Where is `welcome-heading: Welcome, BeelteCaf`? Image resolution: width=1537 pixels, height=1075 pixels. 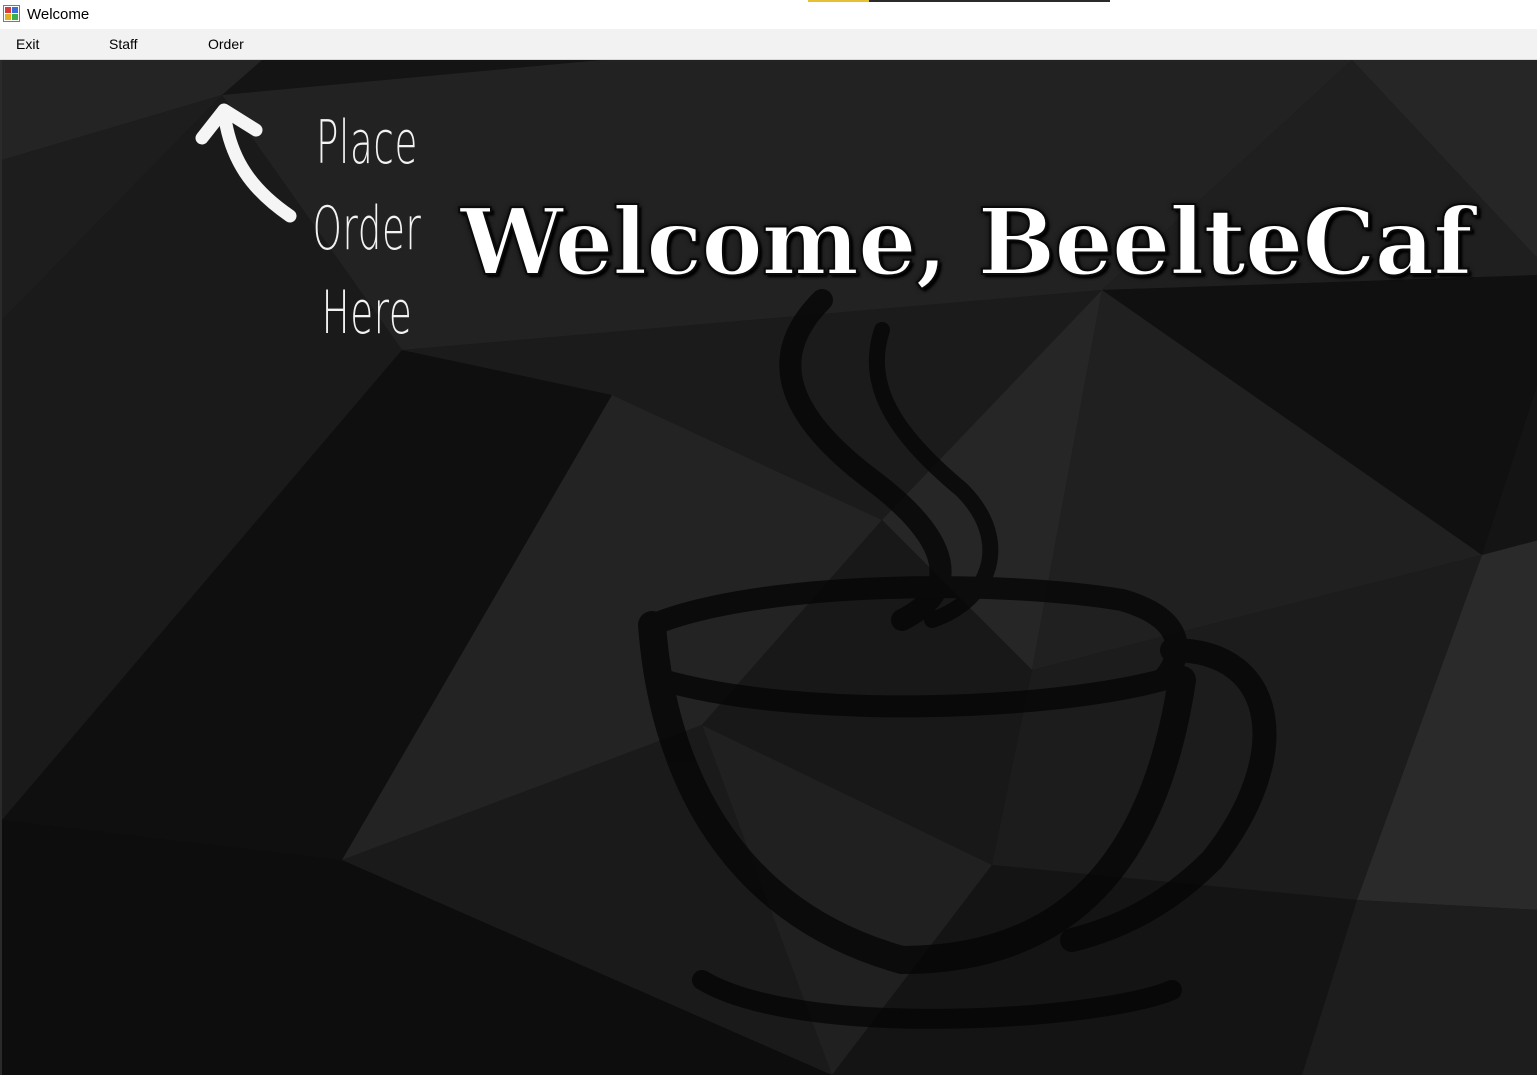 welcome-heading: Welcome, BeelteCaf is located at coordinates (966, 242).